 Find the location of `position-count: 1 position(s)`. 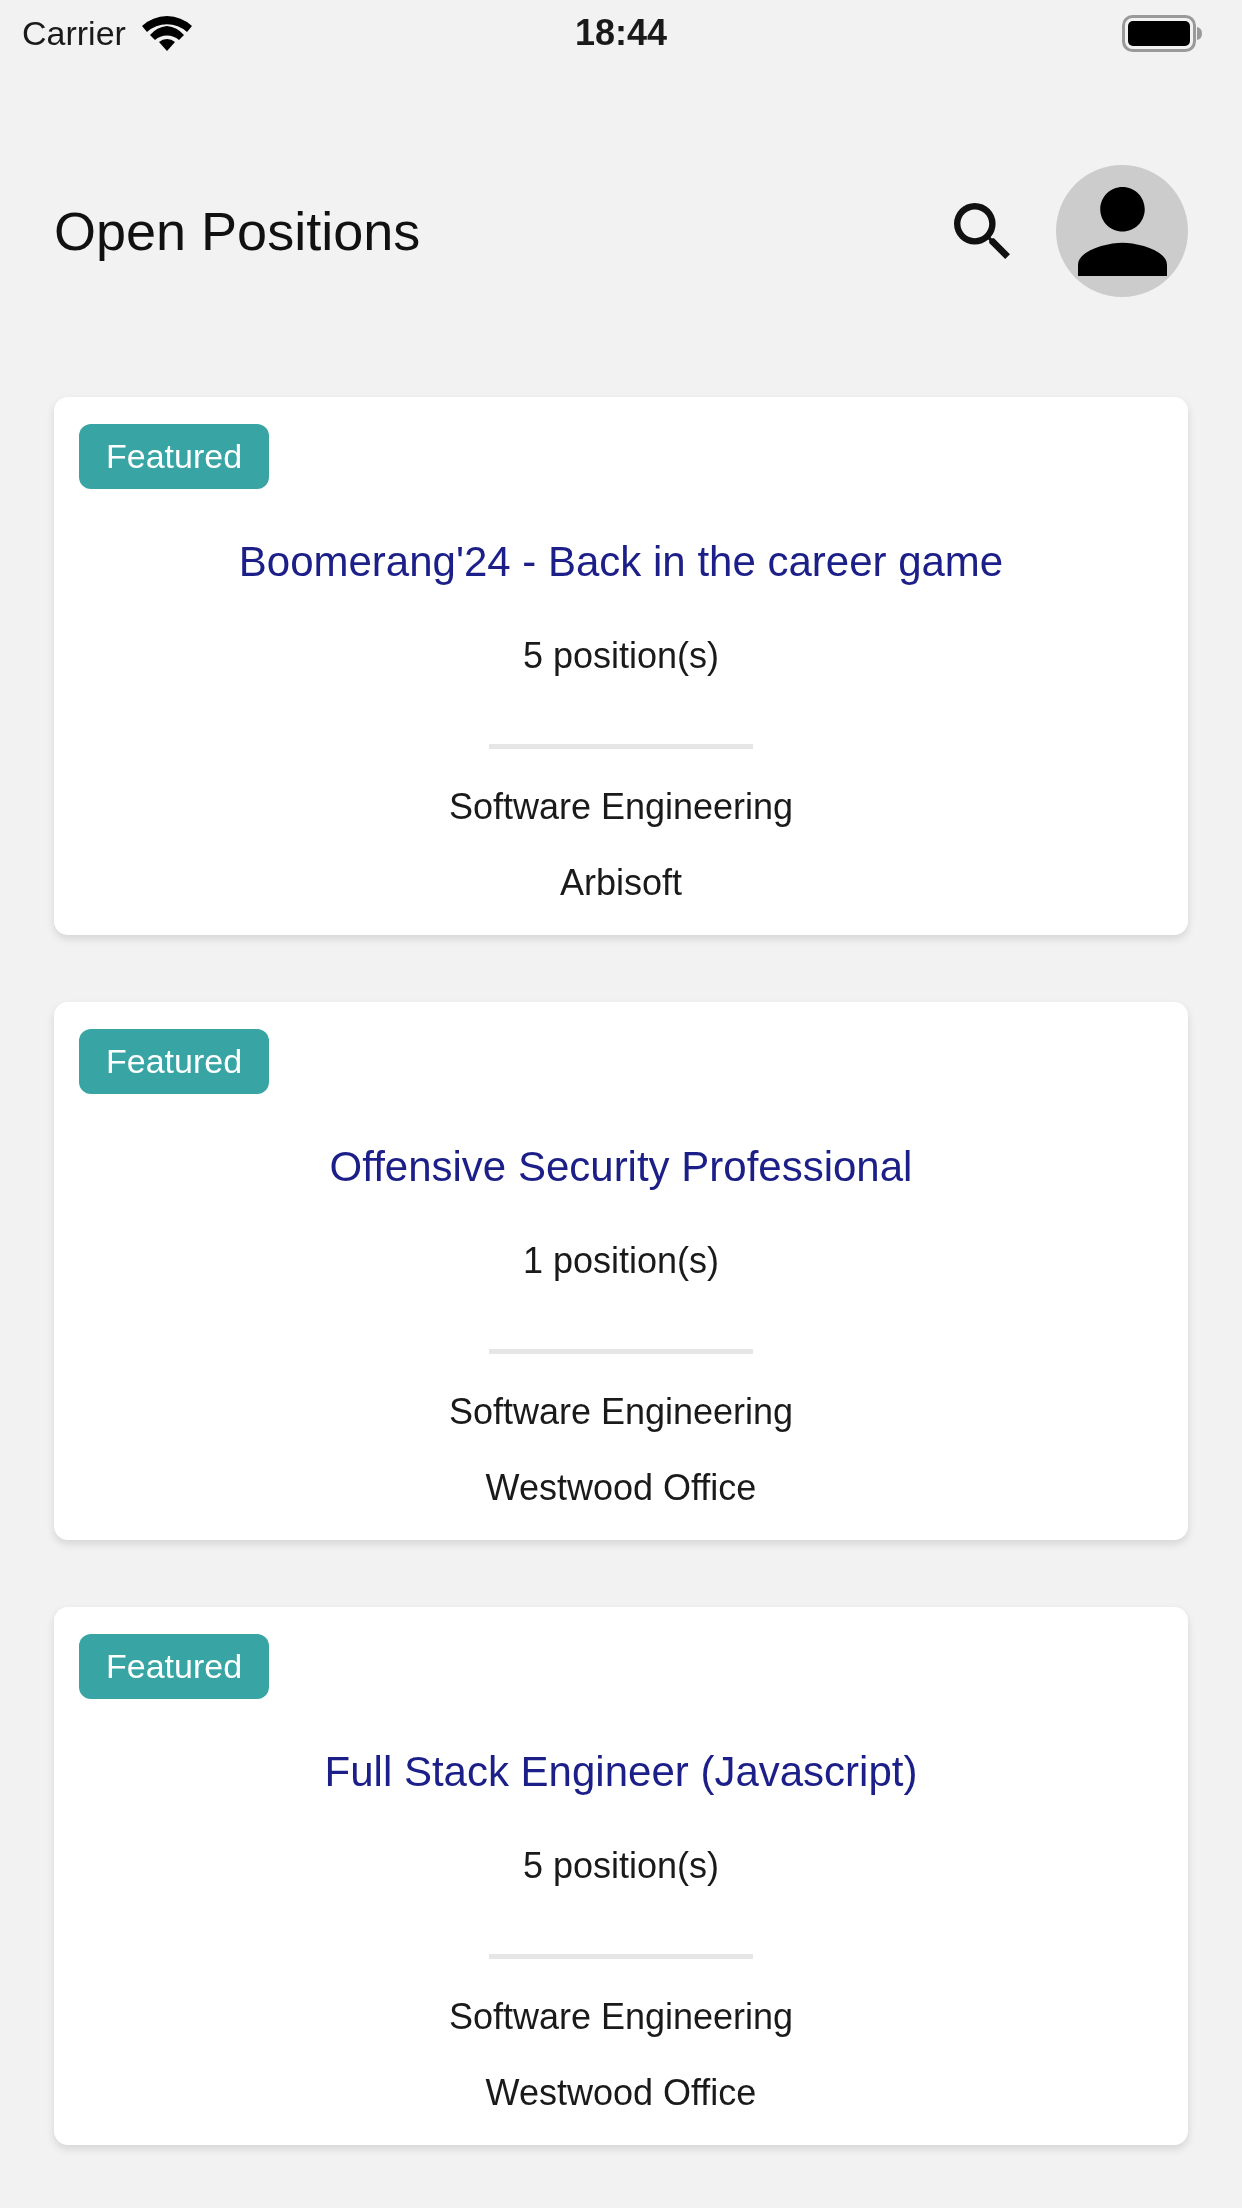

position-count: 1 position(s) is located at coordinates (621, 1261).